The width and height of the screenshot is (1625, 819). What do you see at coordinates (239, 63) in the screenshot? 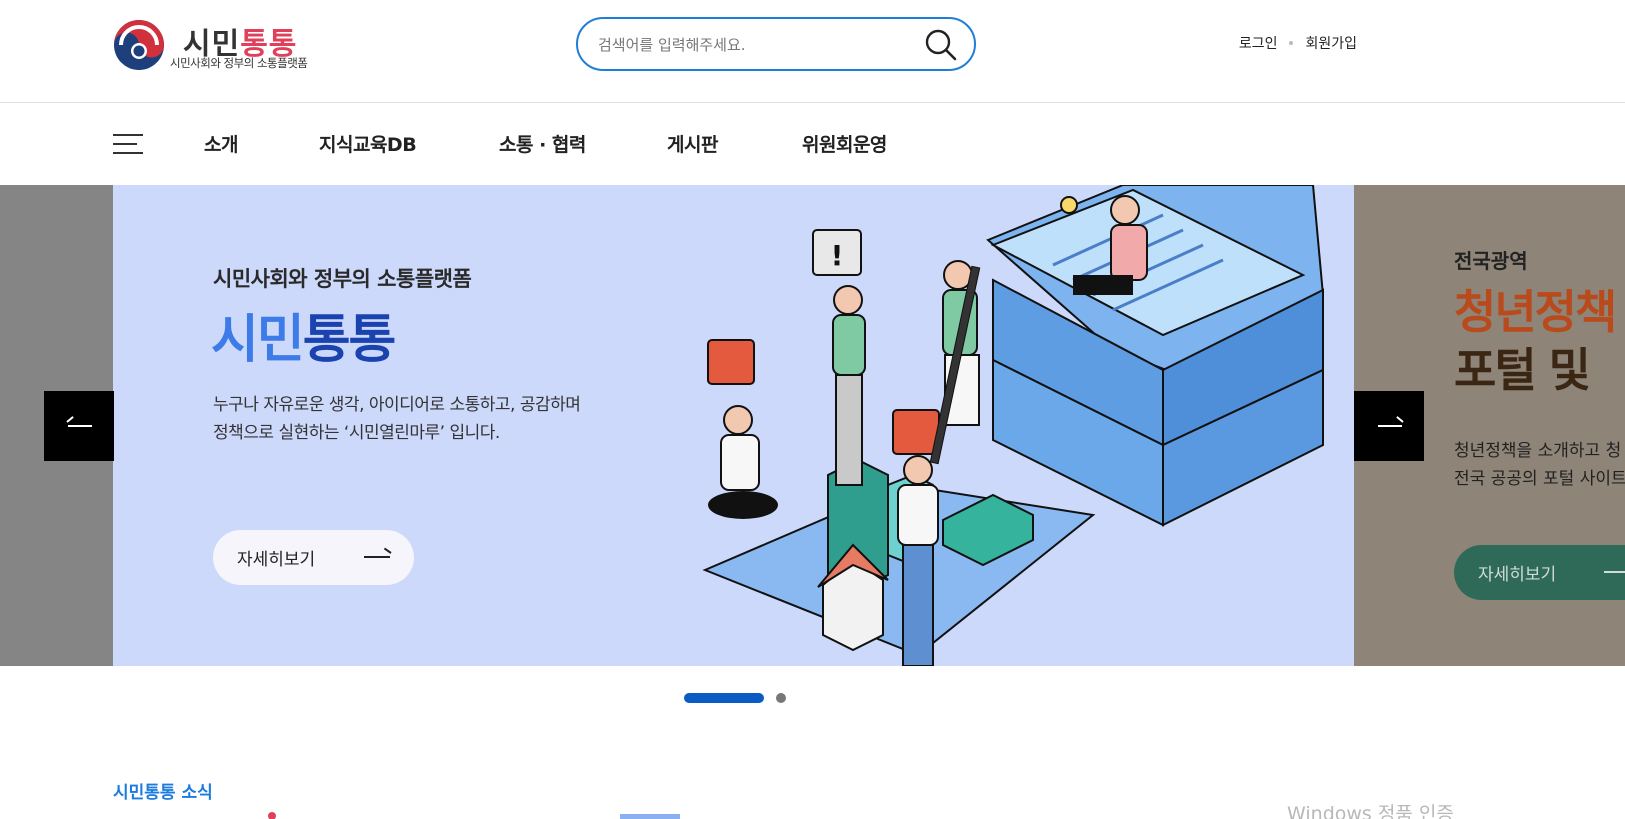
I see `logo-subtitle: 시민사회와 정부의 소통플랫폼` at bounding box center [239, 63].